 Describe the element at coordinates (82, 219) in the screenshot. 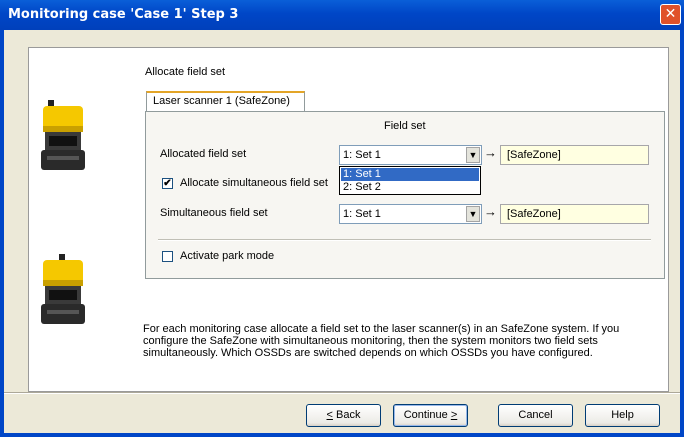

I see `side-image-panel` at that location.